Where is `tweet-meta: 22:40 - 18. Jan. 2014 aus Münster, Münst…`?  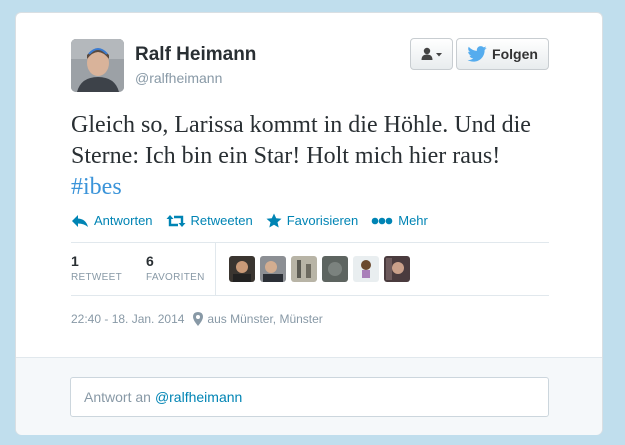
tweet-meta: 22:40 - 18. Jan. 2014 aus Münster, Münst… is located at coordinates (197, 319).